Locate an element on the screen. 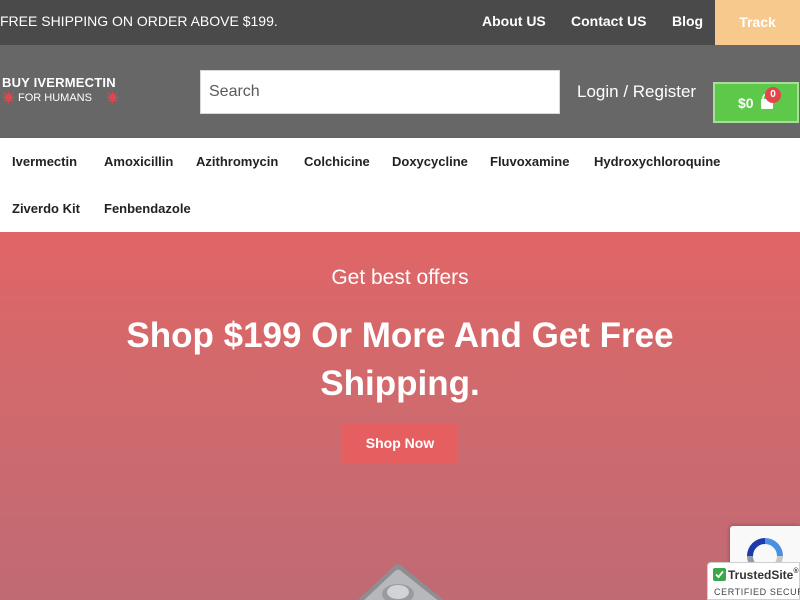 Image resolution: width=800 pixels, height=600 pixels. contact-us-link: Contact US is located at coordinates (608, 21).